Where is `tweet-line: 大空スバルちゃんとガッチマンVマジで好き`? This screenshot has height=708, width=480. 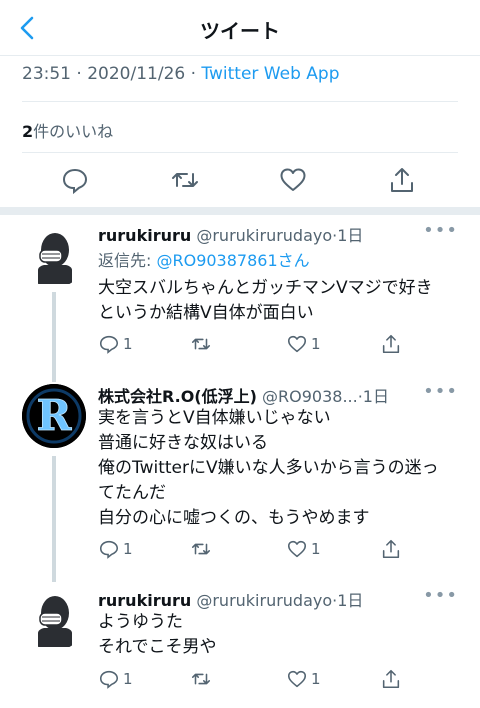 tweet-line: 大空スバルちゃんとガッチマンVマジで好き is located at coordinates (265, 288).